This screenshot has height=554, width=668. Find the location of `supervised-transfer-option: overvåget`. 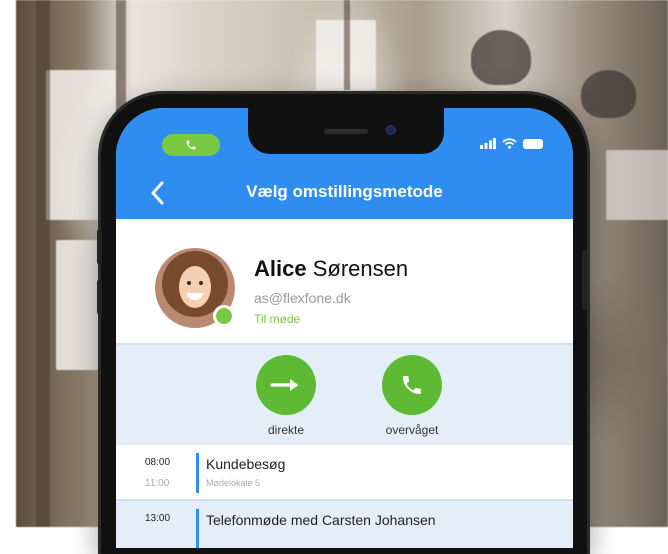

supervised-transfer-option: overvåget is located at coordinates (412, 396).